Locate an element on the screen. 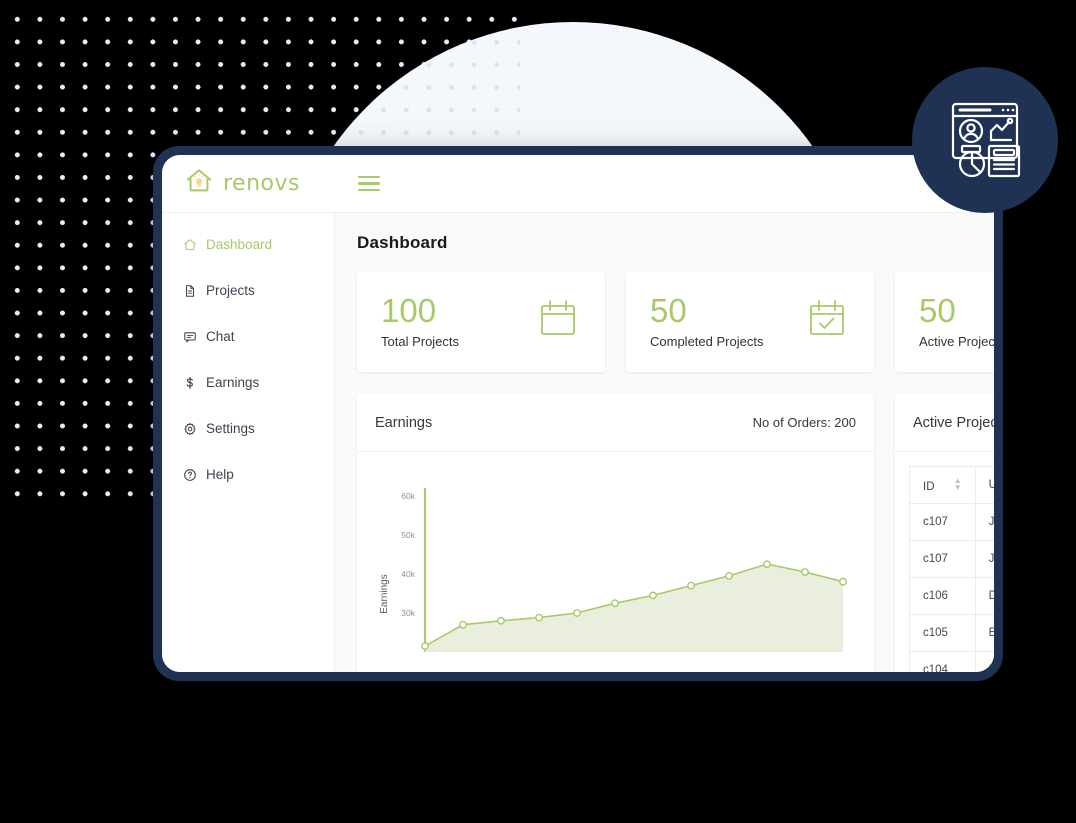  active-projects-panel: Active Projects ID ▲▼ is located at coordinates (944, 533).